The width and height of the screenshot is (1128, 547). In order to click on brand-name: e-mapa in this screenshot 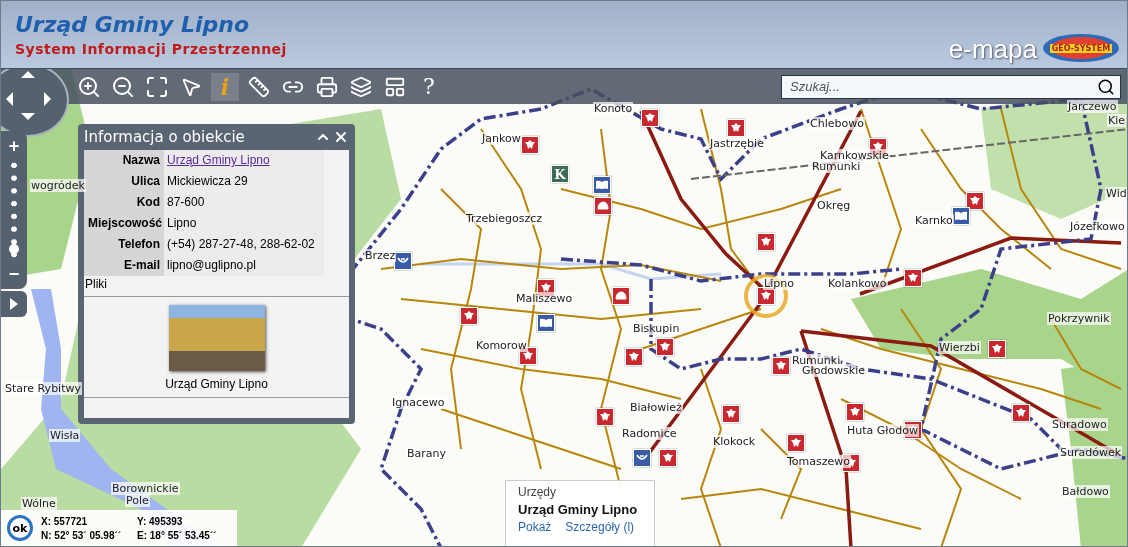, I will do `click(992, 49)`.